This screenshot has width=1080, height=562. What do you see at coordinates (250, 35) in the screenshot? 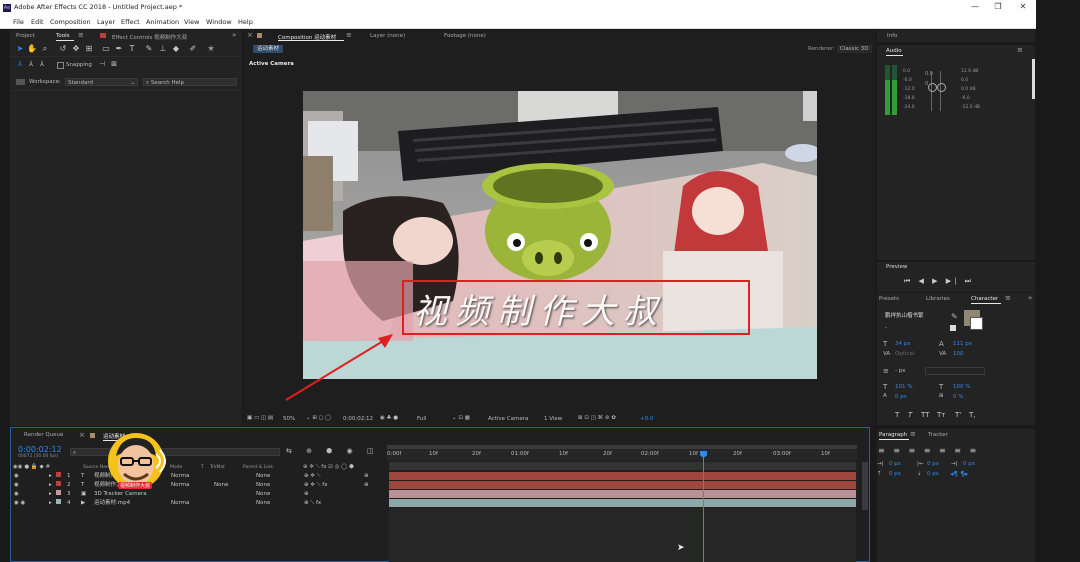
I see `panel-collapse-icon: ×` at bounding box center [250, 35].